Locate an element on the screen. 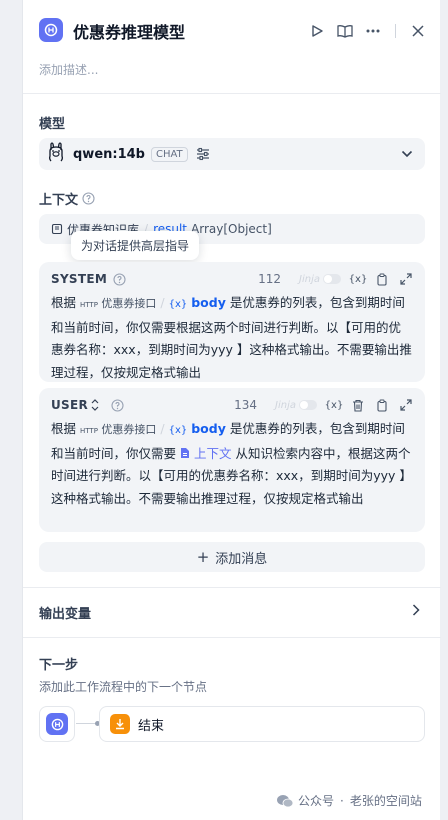 The height and width of the screenshot is (820, 448). trash-icon is located at coordinates (358, 405).